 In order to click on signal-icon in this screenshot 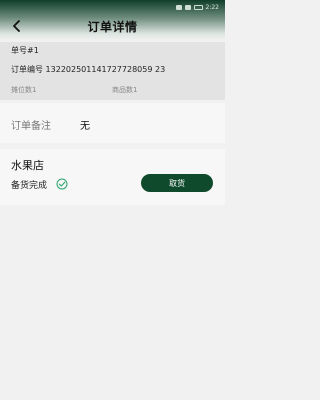, I will do `click(187, 7)`.